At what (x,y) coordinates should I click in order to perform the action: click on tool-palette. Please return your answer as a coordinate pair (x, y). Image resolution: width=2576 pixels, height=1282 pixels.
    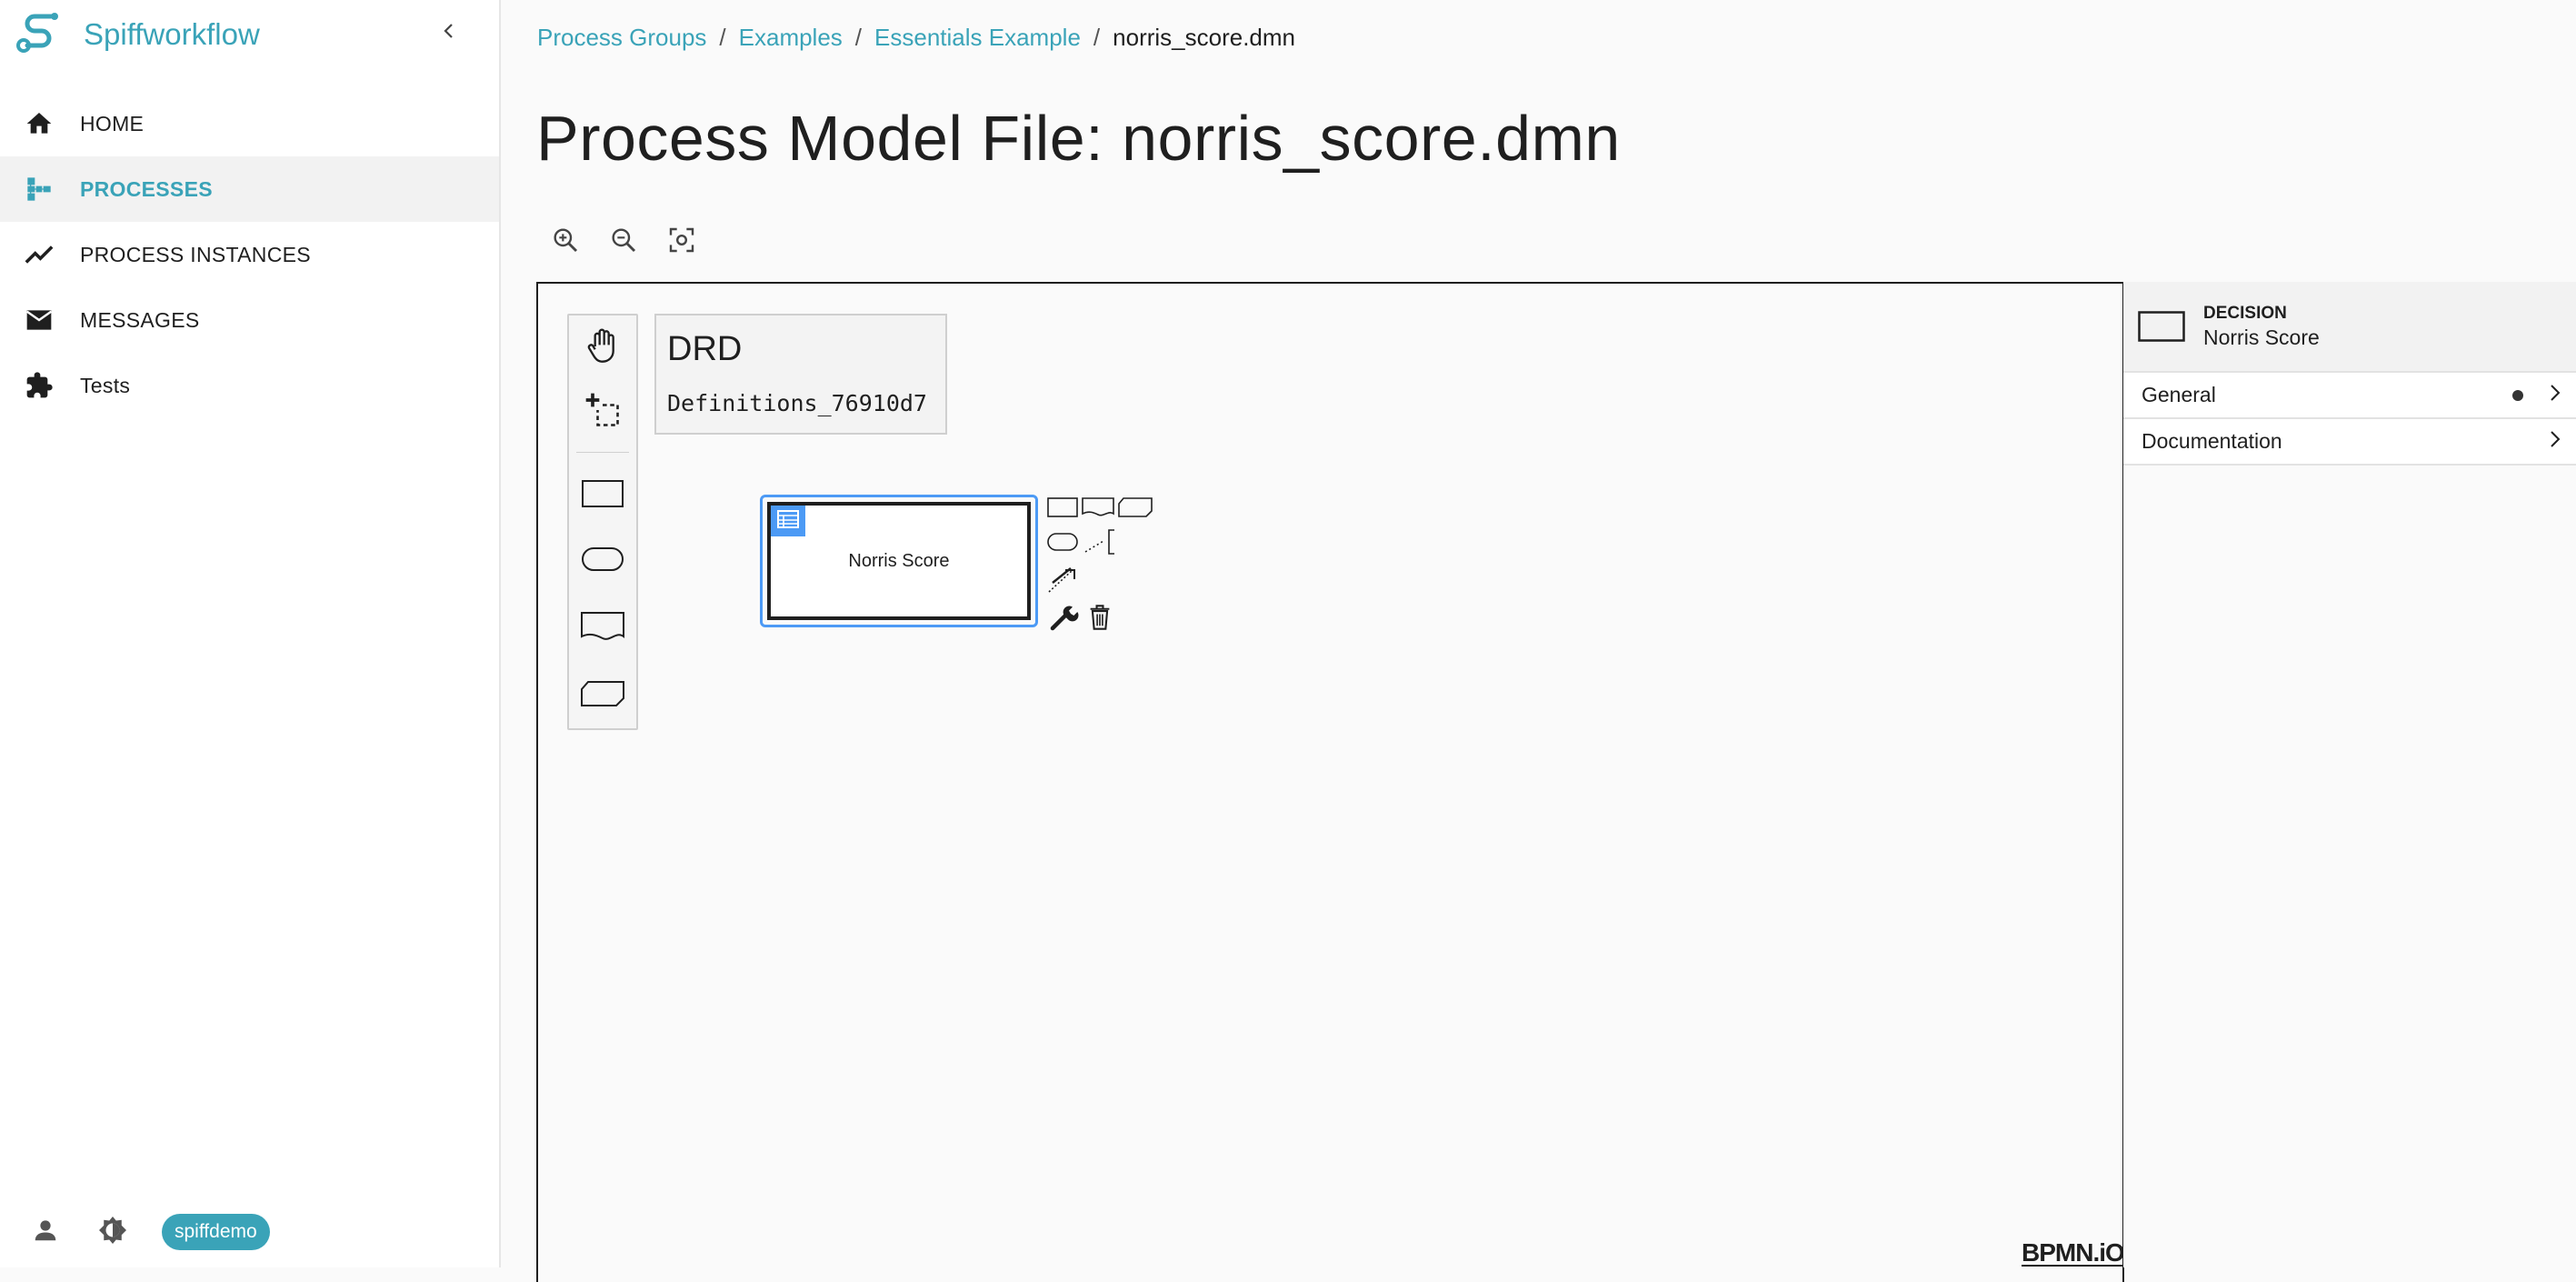
    Looking at the image, I should click on (602, 522).